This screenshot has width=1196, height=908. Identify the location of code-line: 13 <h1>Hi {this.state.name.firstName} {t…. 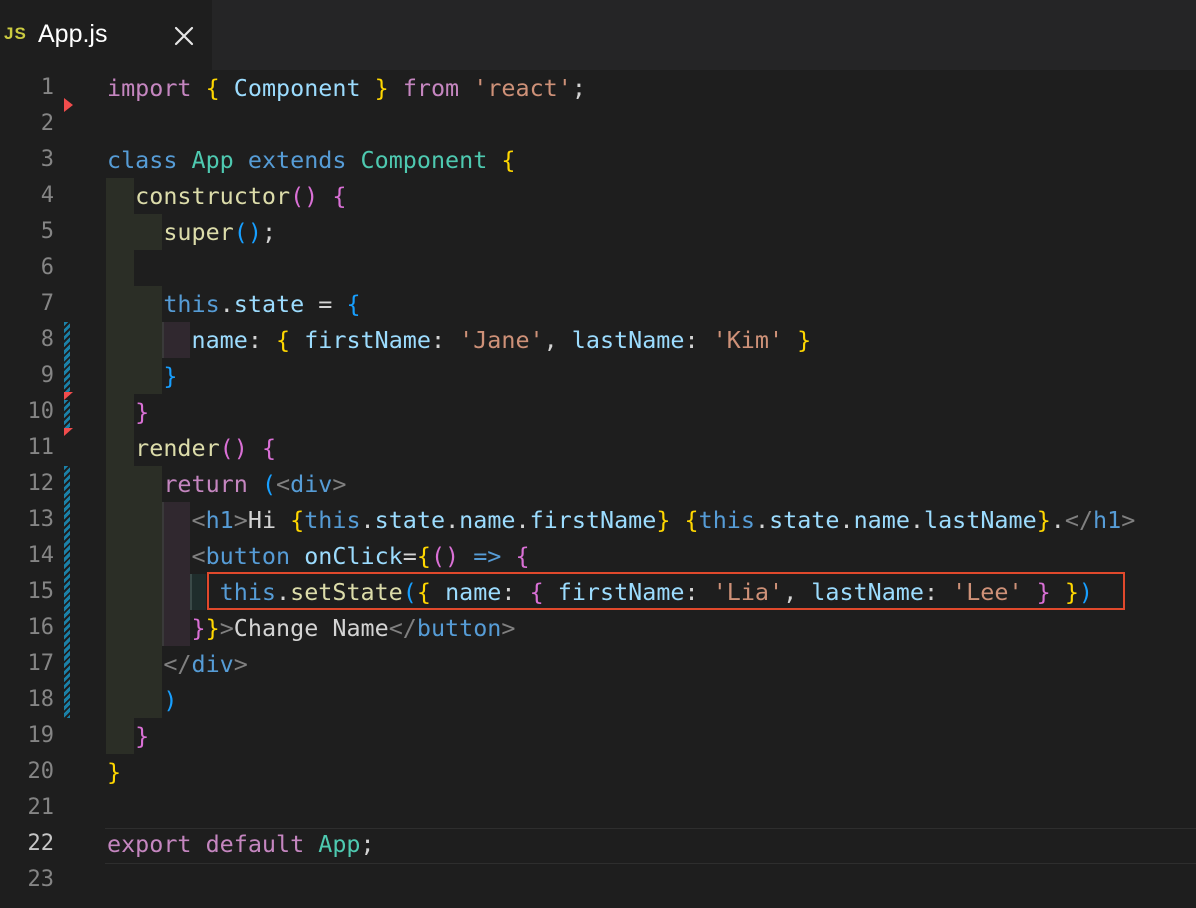
(598, 520).